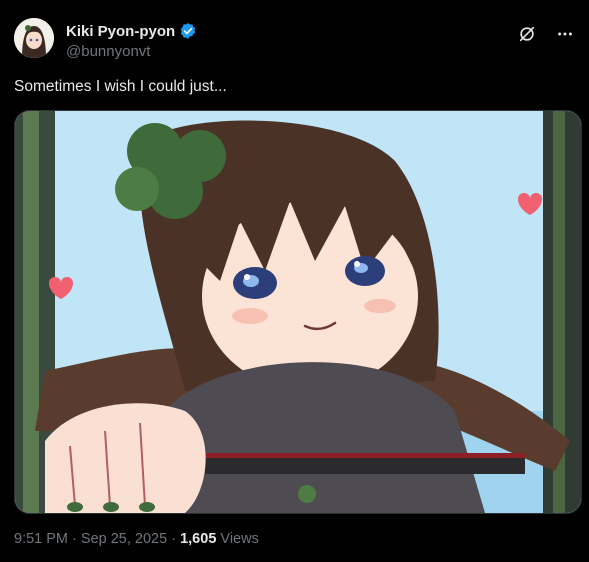  Describe the element at coordinates (294, 41) in the screenshot. I see `tweet-header: Kiki Pyon-pyon @bunnyonvt` at that location.